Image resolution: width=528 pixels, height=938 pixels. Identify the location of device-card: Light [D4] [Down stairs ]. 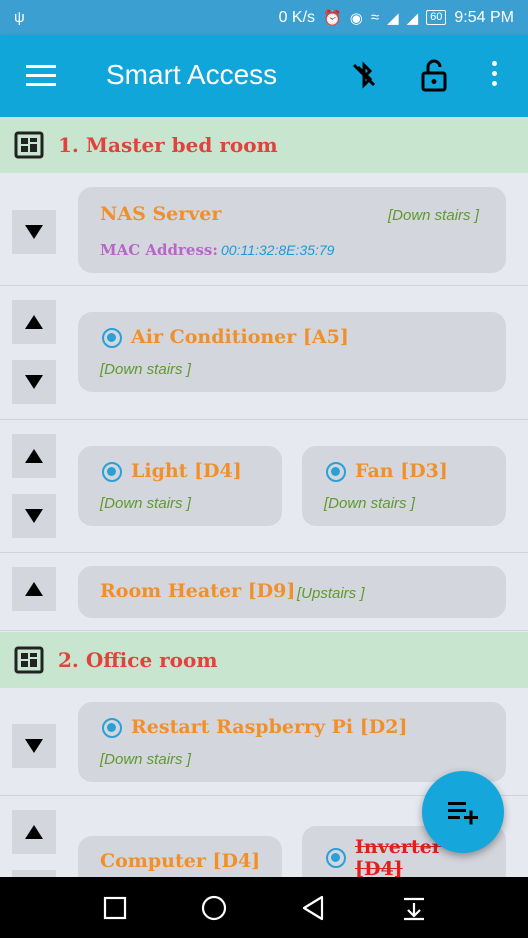
(180, 486).